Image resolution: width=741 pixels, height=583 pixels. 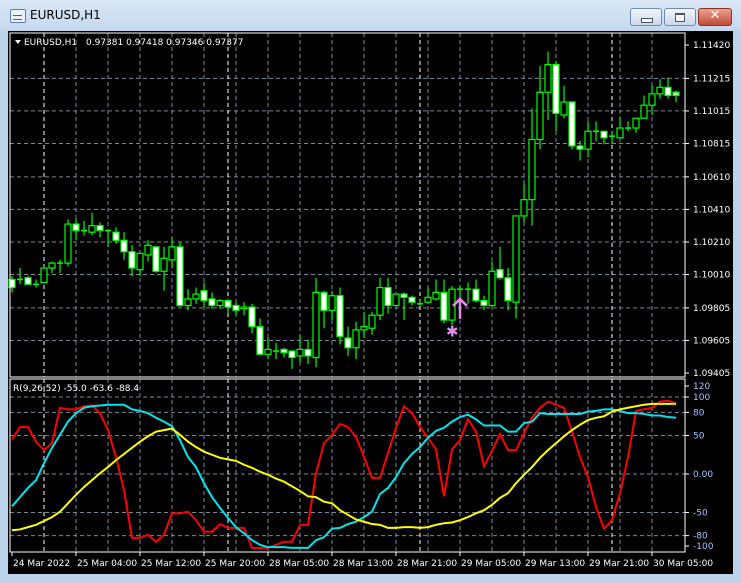 What do you see at coordinates (18, 42) in the screenshot?
I see `dropdown-triangle-icon` at bounding box center [18, 42].